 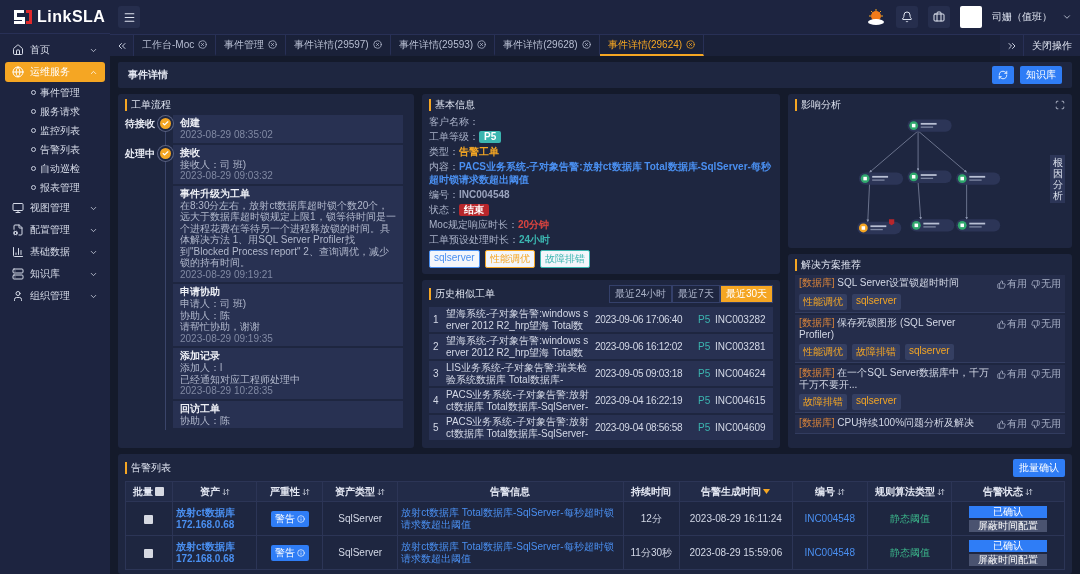 I want to click on solution-title: [数据库] 保存死锁图形 (SQL Server Profiler), so click(x=896, y=329).